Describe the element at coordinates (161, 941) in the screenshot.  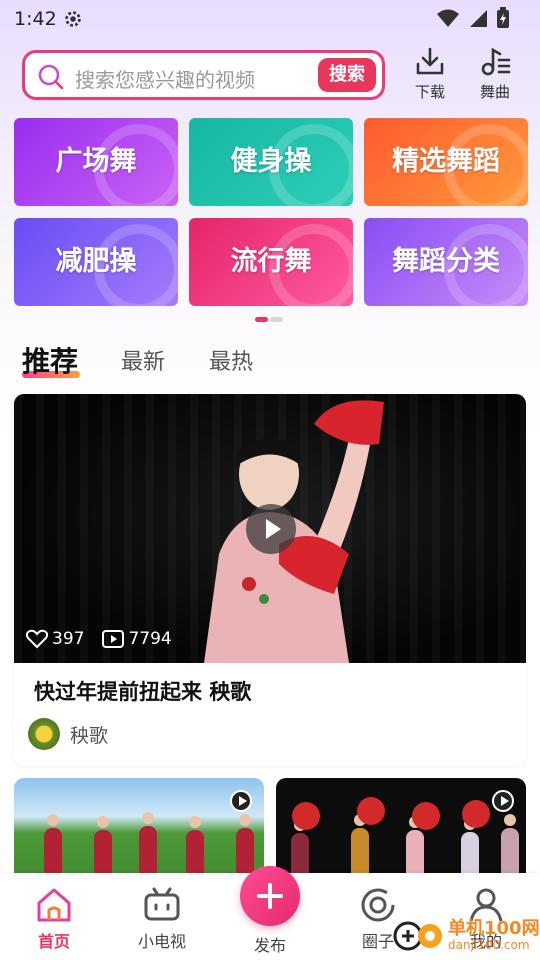
I see `nav-label: 小电视` at that location.